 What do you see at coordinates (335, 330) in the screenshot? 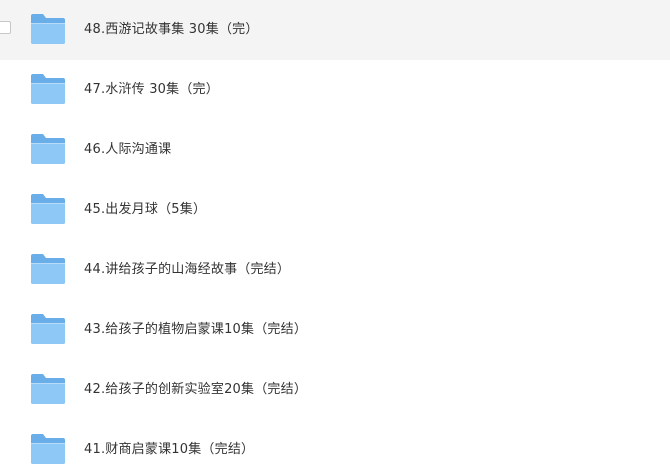
I see `file-row: 43.给孩子的植物启蒙课10集（完结）` at bounding box center [335, 330].